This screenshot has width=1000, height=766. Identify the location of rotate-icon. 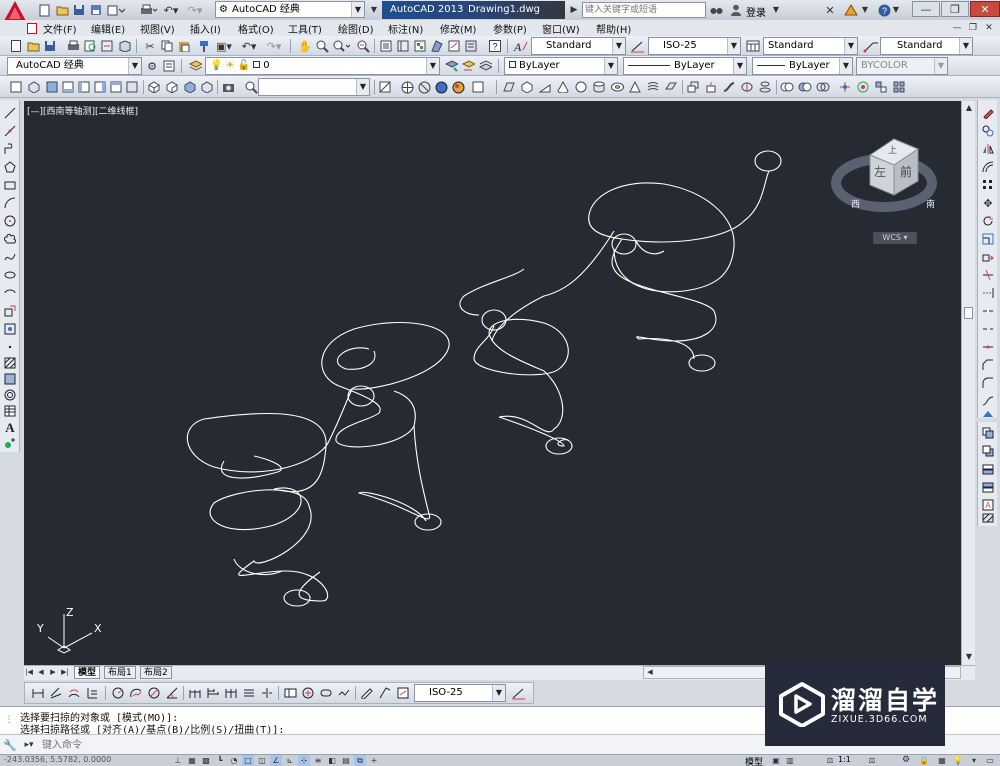
(988, 221).